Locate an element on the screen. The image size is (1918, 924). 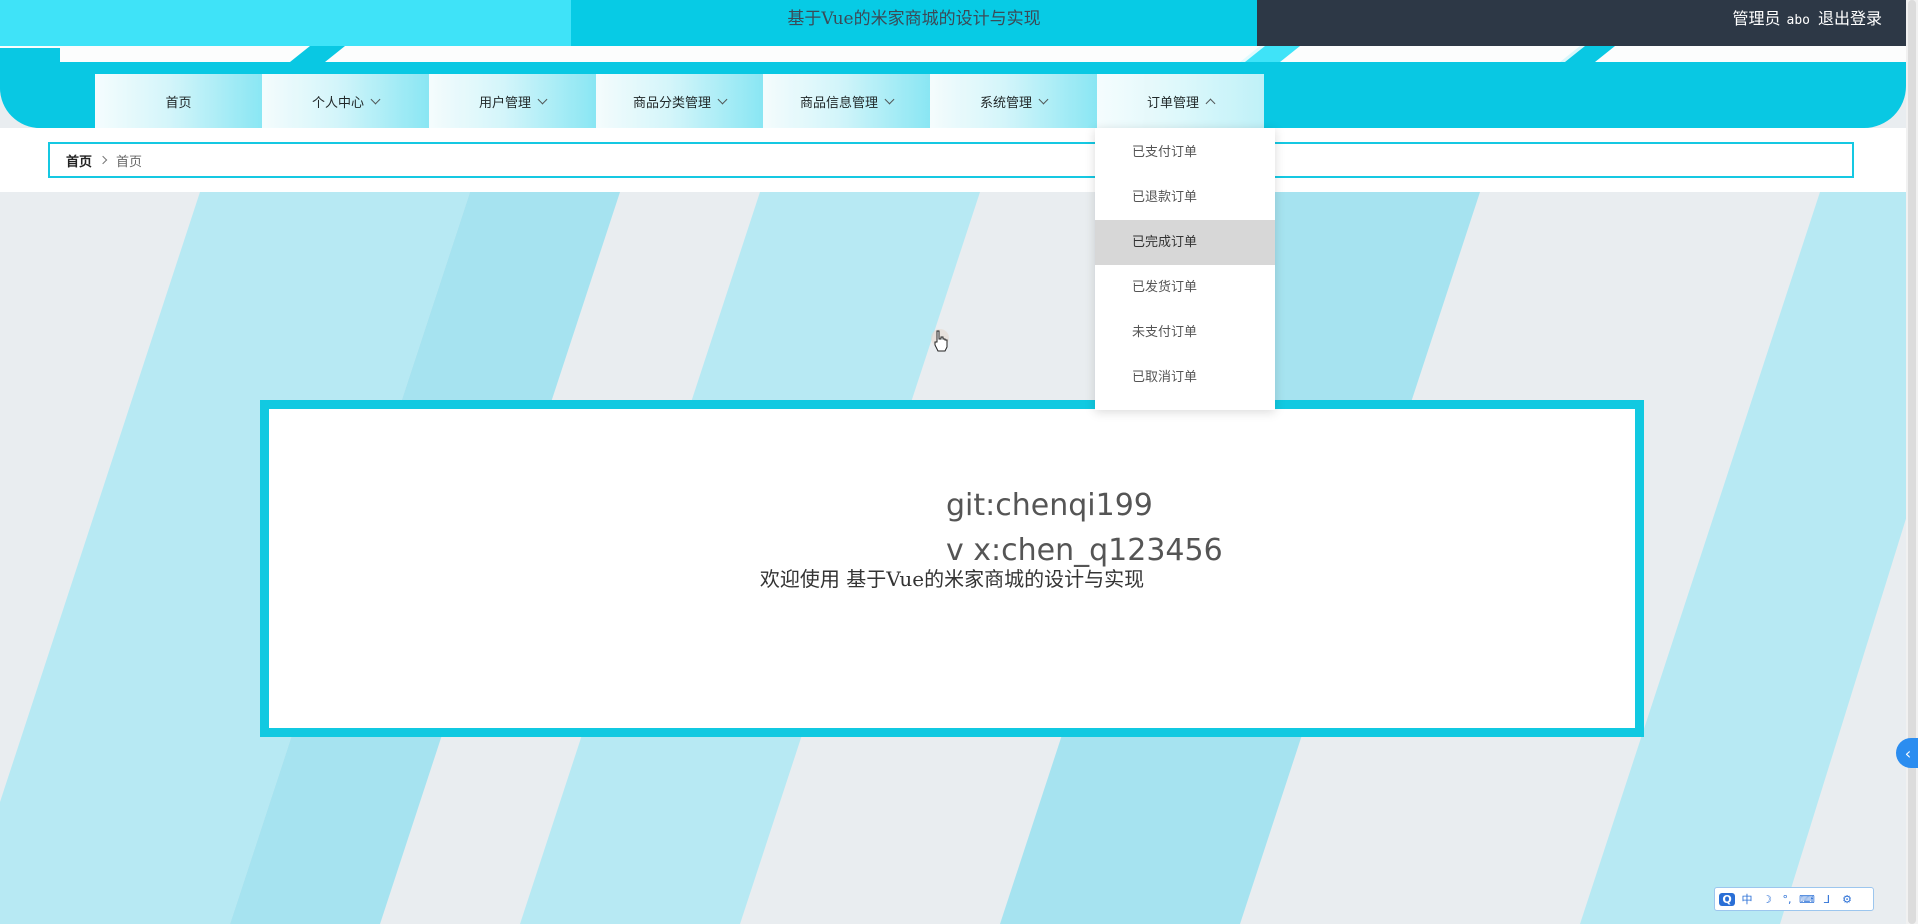
menu-item-home: 首页 is located at coordinates (178, 101).